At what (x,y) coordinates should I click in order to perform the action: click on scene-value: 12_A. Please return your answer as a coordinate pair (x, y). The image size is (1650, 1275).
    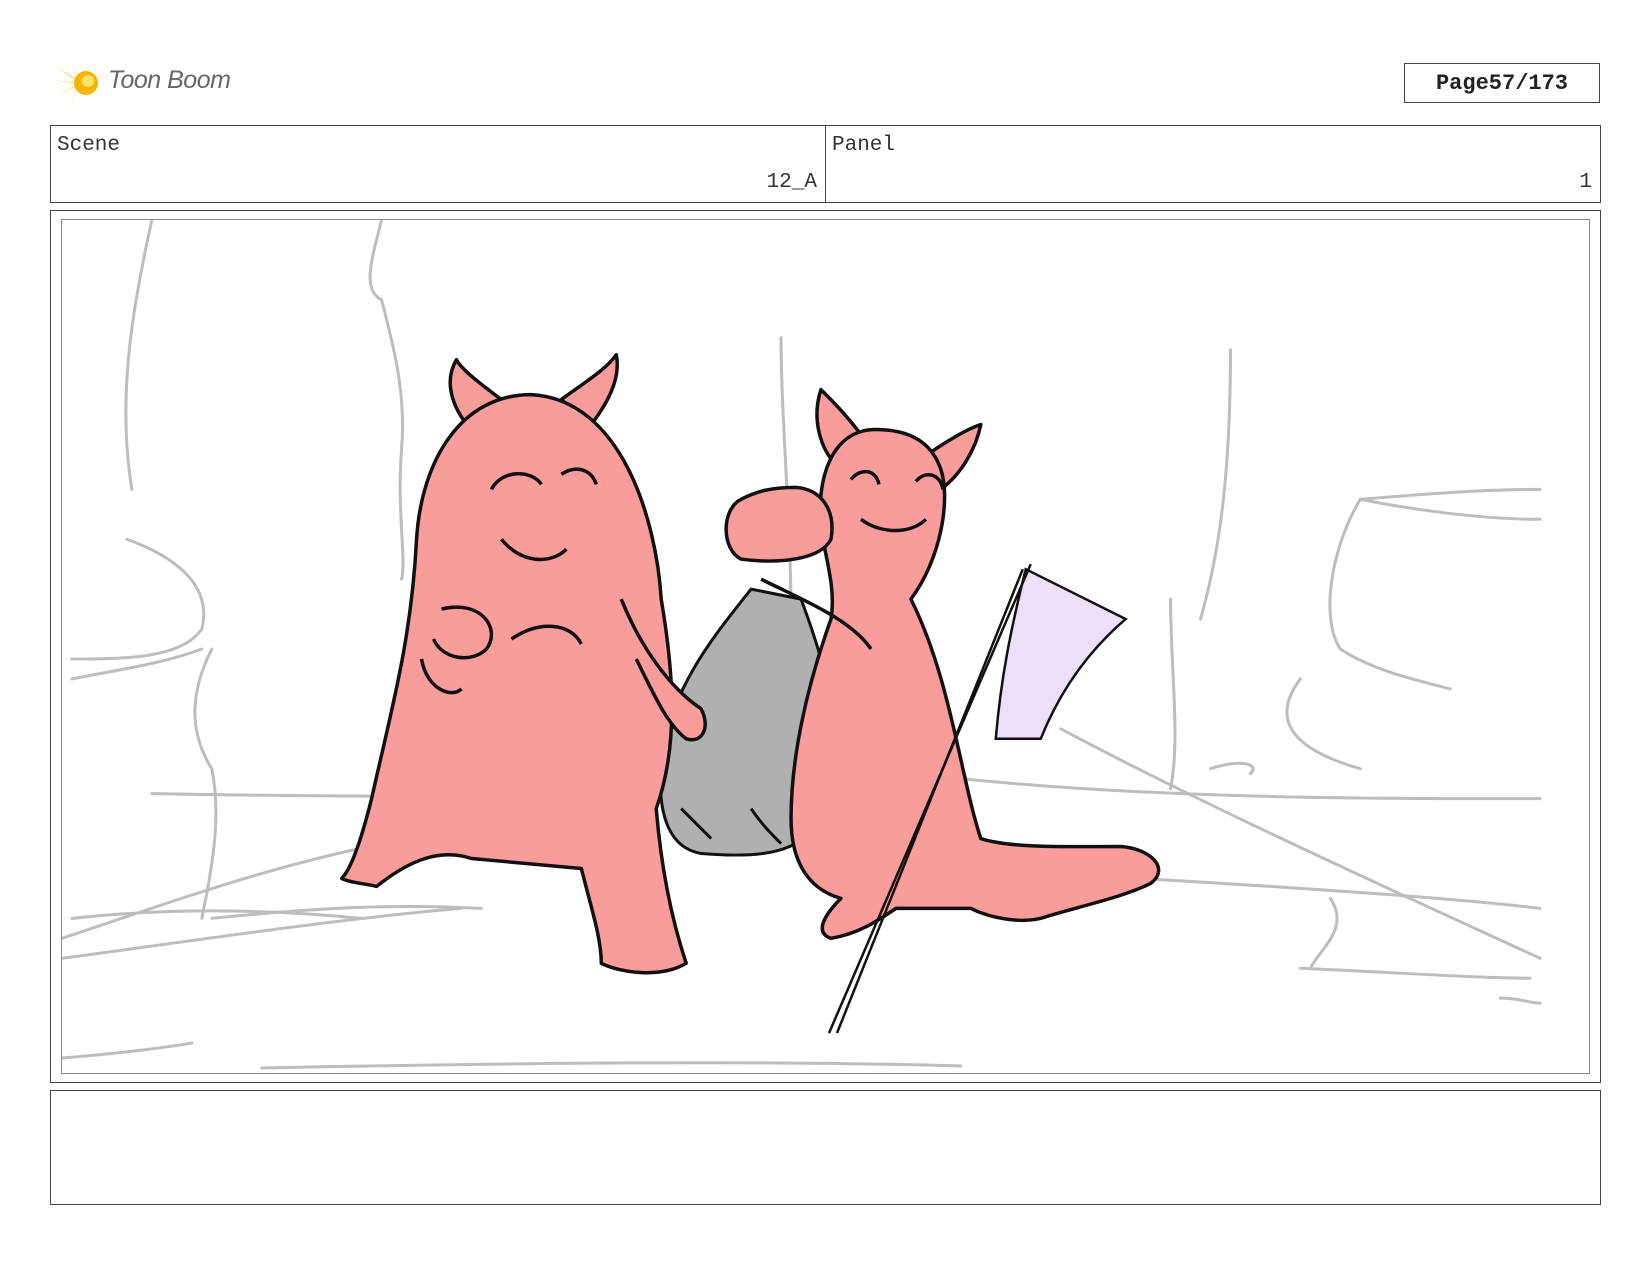
    Looking at the image, I should click on (791, 182).